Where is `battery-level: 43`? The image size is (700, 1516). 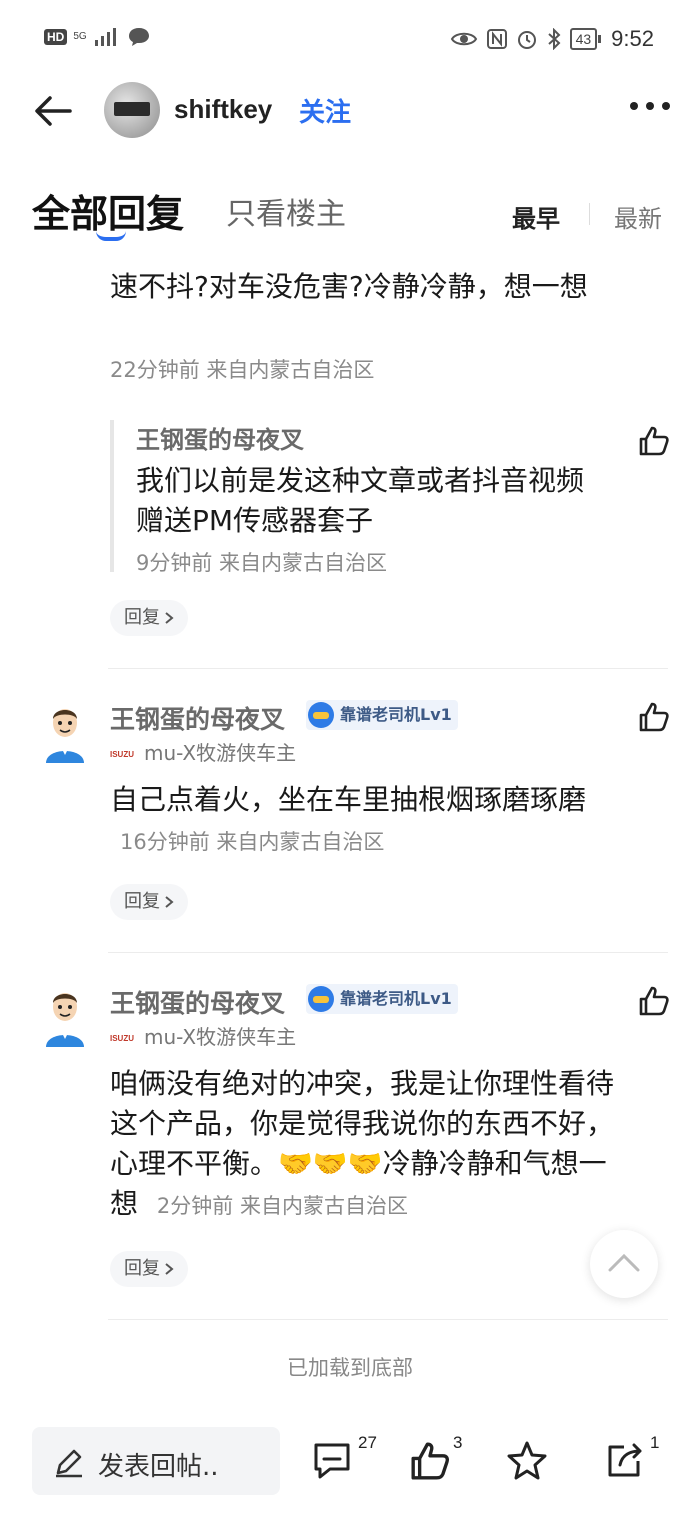
battery-level: 43 is located at coordinates (585, 39).